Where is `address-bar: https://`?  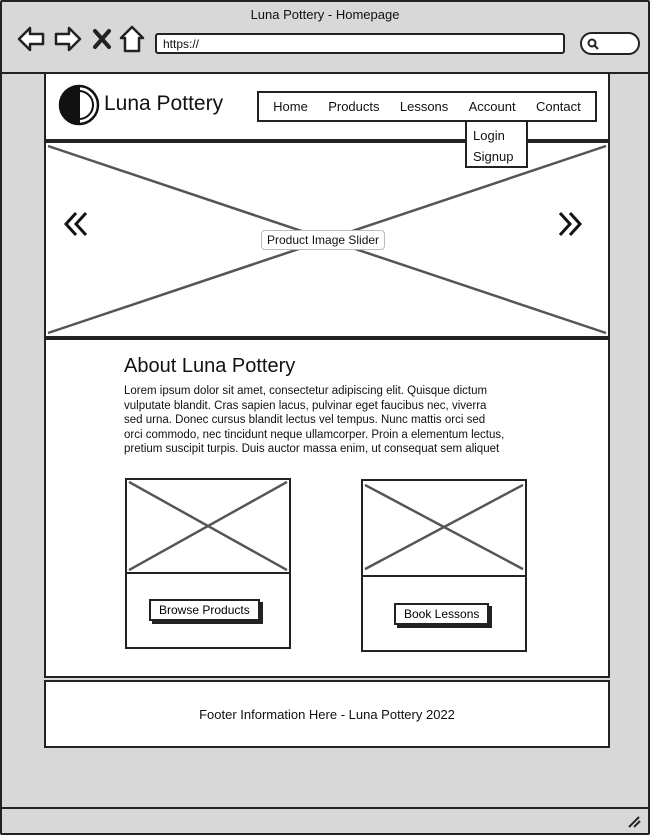 address-bar: https:// is located at coordinates (360, 43).